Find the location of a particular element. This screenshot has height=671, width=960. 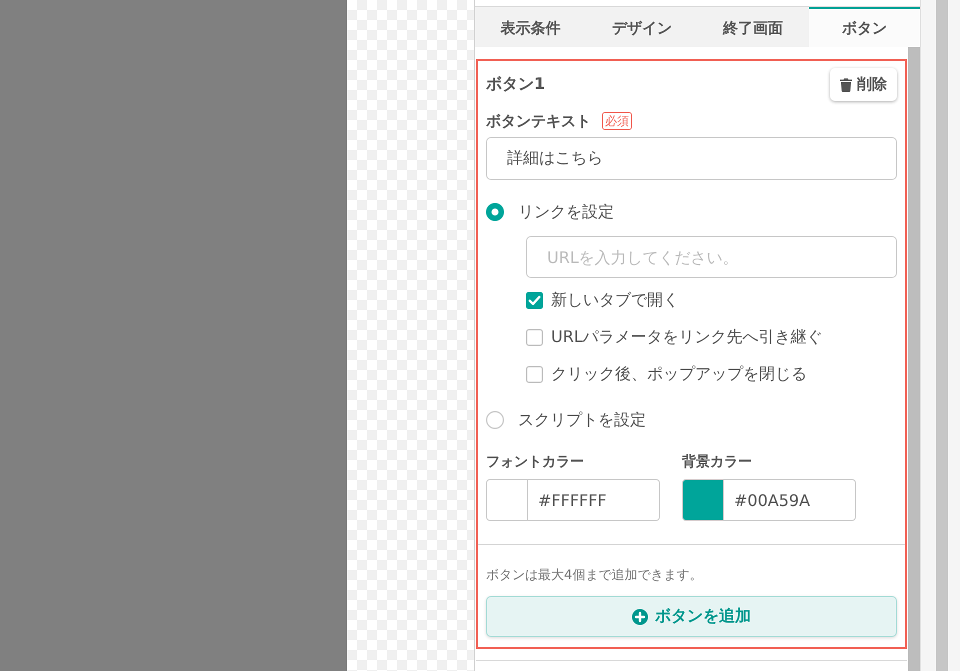

delete-button: 削除 is located at coordinates (863, 84).